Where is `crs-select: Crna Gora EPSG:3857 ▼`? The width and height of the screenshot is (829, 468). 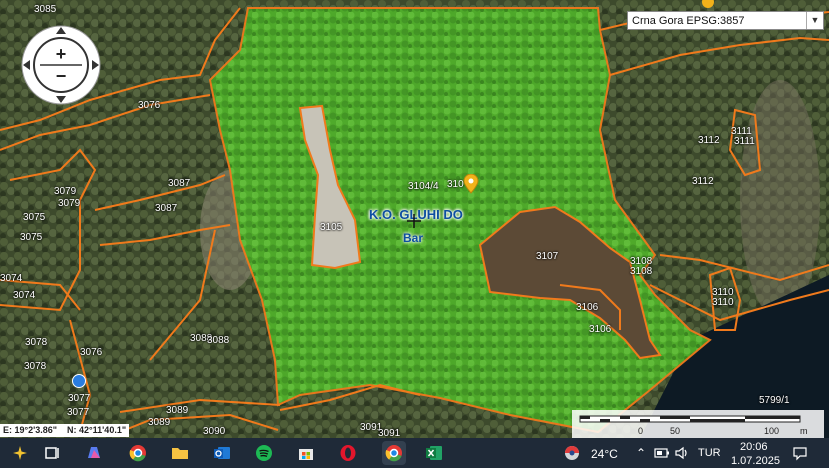 crs-select: Crna Gora EPSG:3857 ▼ is located at coordinates (725, 20).